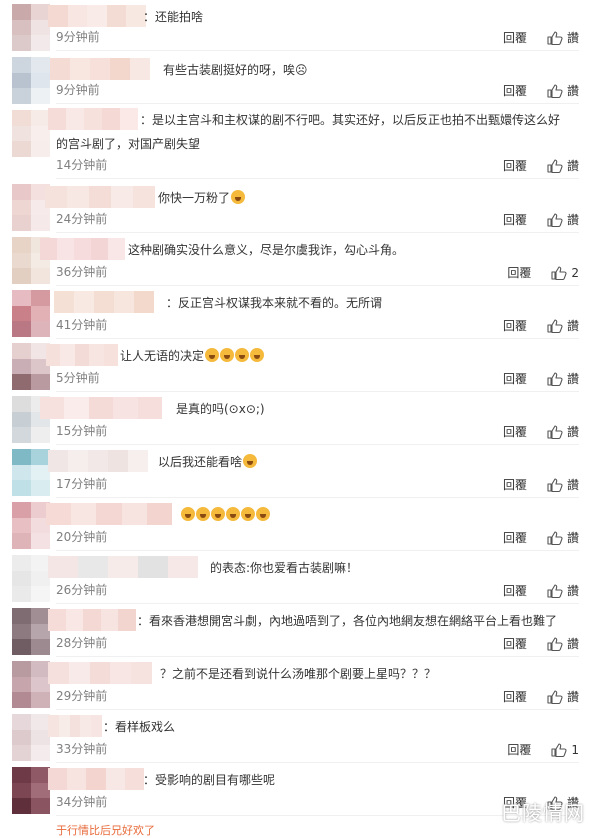  Describe the element at coordinates (139, 727) in the screenshot. I see `comment-text-content: ：看样板戏么` at that location.